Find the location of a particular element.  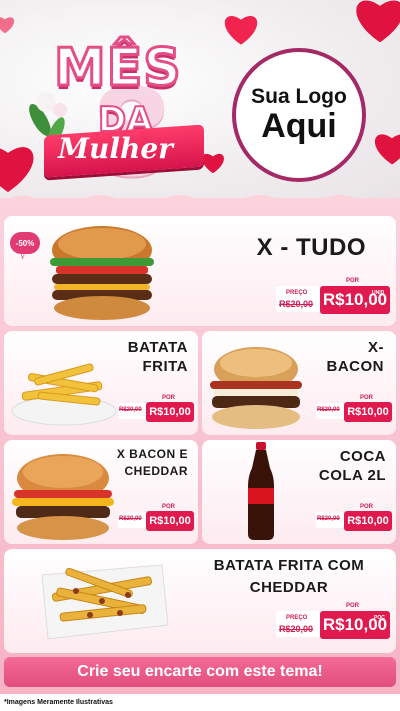

wave-divider is located at coordinates (200, 203).